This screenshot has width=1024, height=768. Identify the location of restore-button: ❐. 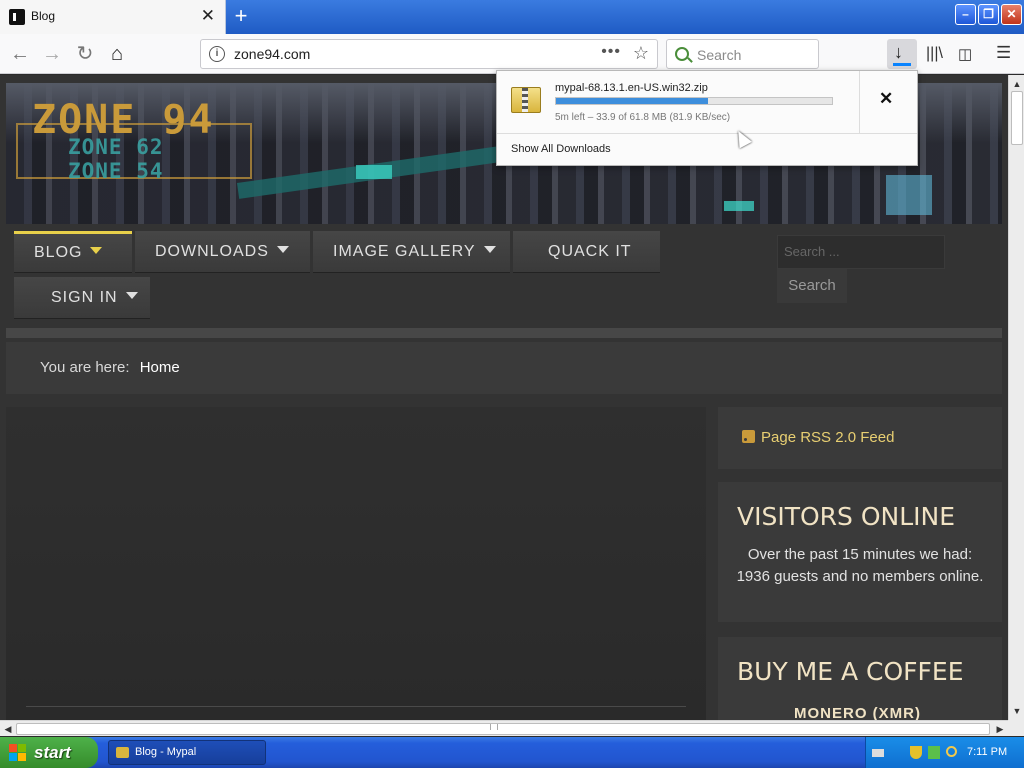
(988, 14).